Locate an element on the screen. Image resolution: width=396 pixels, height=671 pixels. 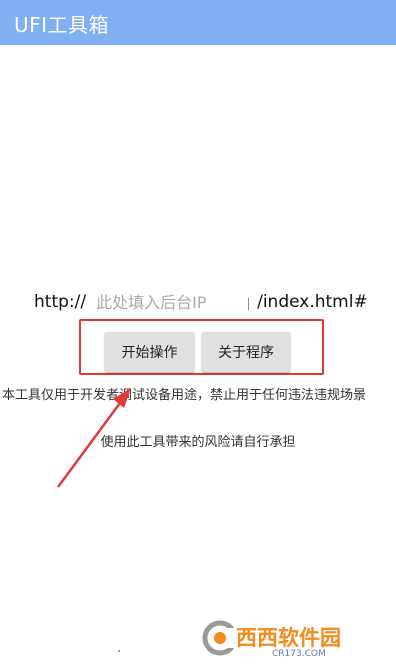
watermark-subtext: CR173.COM is located at coordinates (299, 654).